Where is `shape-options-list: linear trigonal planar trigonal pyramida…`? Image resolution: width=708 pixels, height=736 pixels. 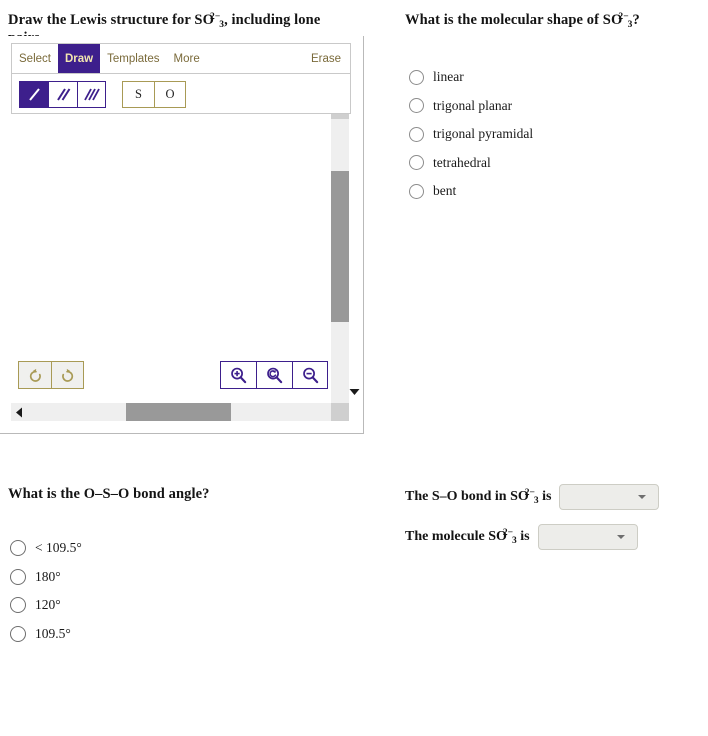 shape-options-list: linear trigonal planar trigonal pyramida… is located at coordinates (471, 134).